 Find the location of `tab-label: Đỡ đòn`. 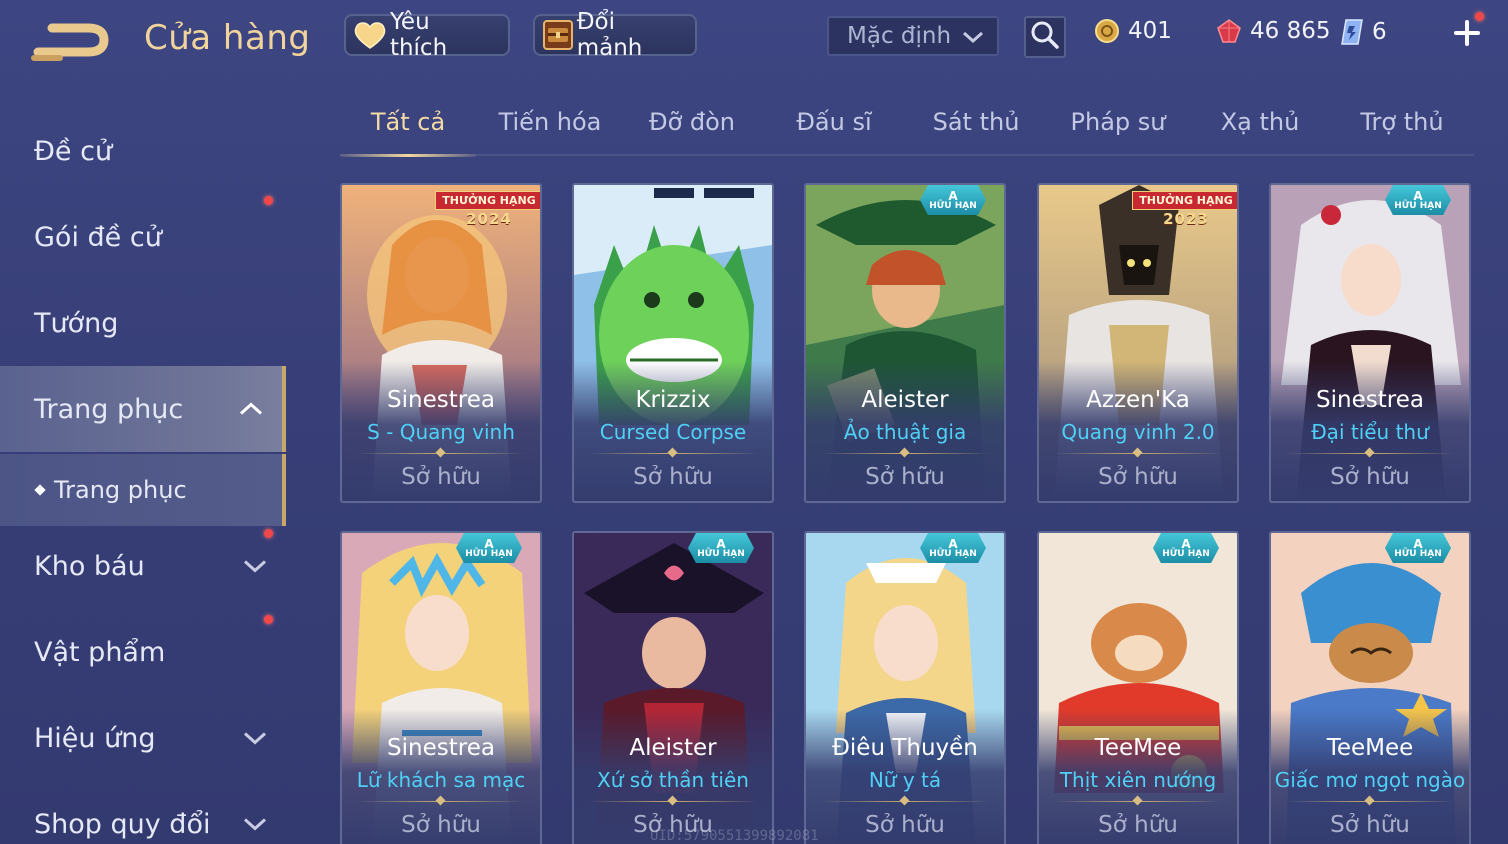

tab-label: Đỡ đòn is located at coordinates (692, 122).